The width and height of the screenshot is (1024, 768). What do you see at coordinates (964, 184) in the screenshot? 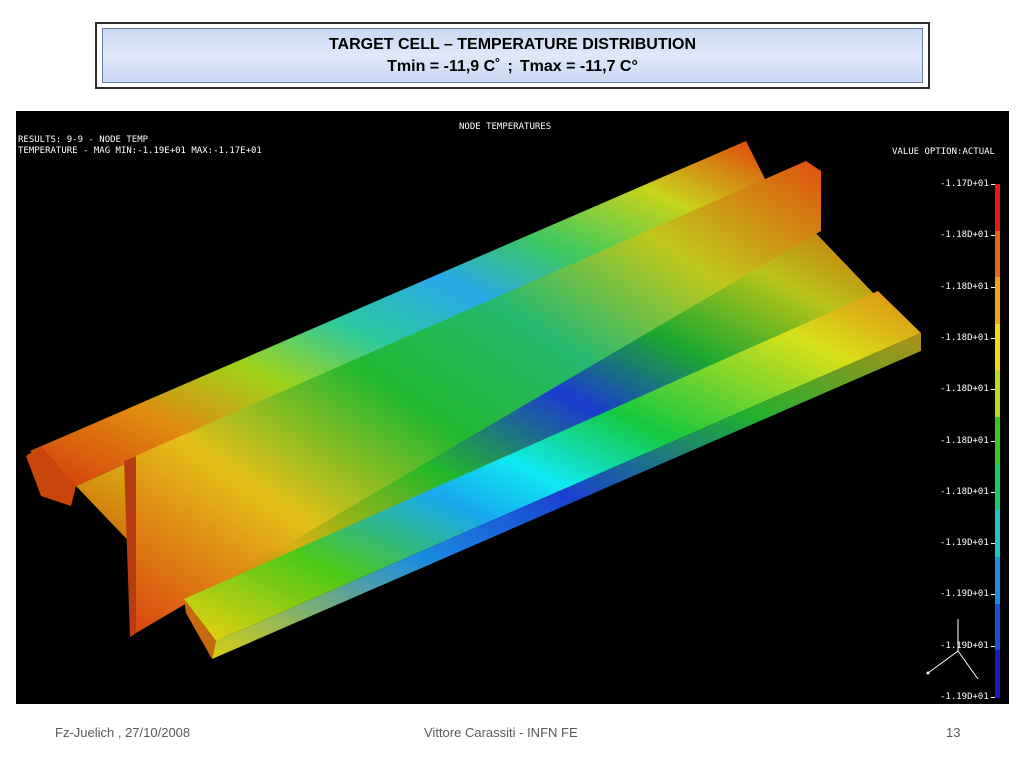
I see `legend-label: -1.17D+01` at bounding box center [964, 184].